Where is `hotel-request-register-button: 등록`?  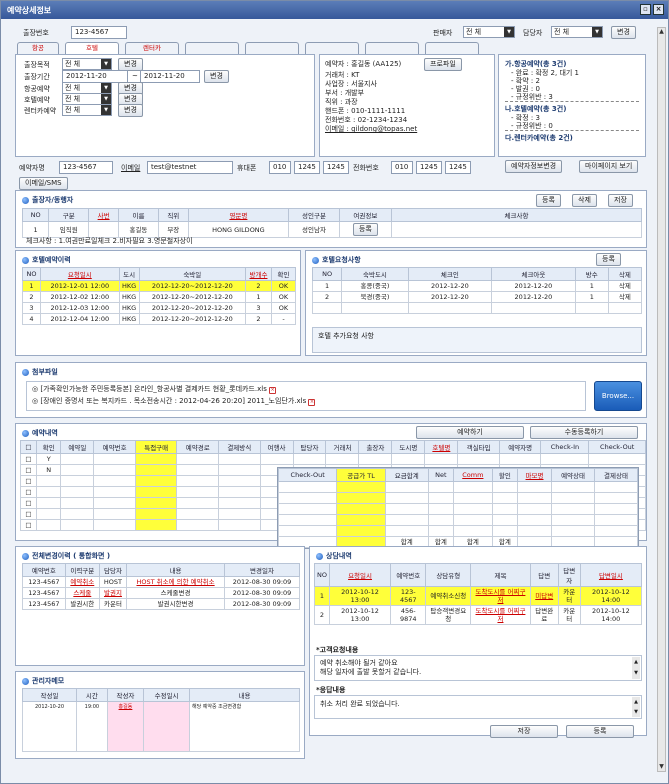
hotel-request-register-button: 등록 is located at coordinates (608, 259).